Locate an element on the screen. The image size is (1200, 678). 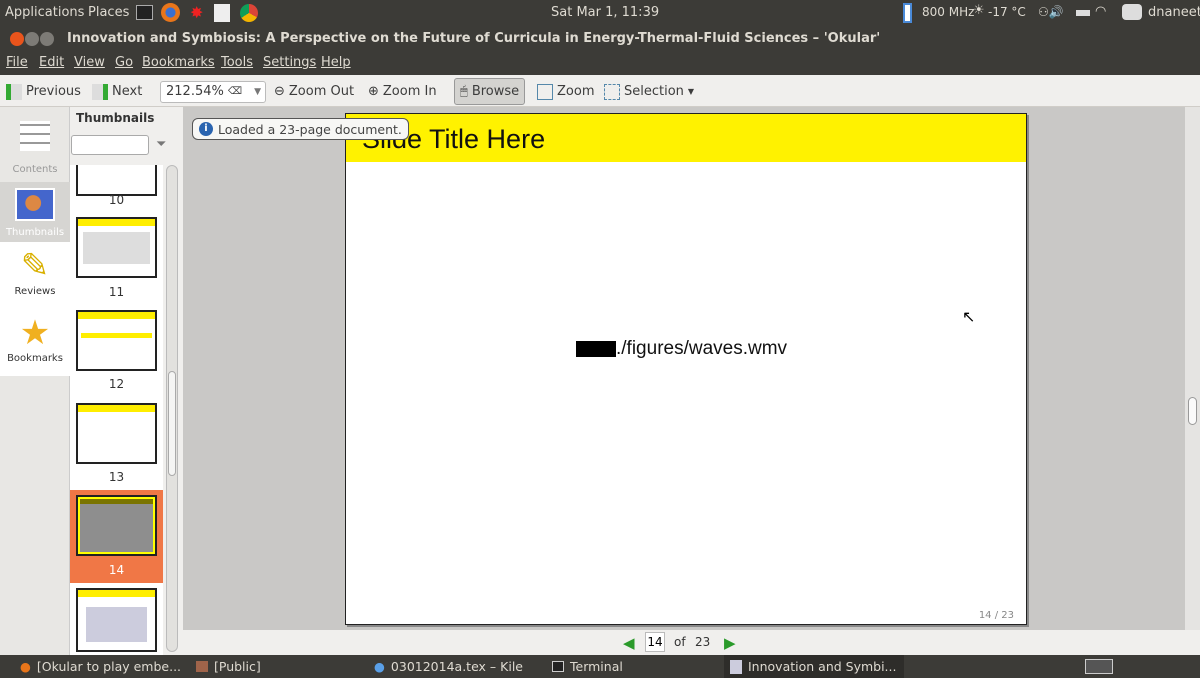
task-terminal: Terminal is located at coordinates (584, 666).